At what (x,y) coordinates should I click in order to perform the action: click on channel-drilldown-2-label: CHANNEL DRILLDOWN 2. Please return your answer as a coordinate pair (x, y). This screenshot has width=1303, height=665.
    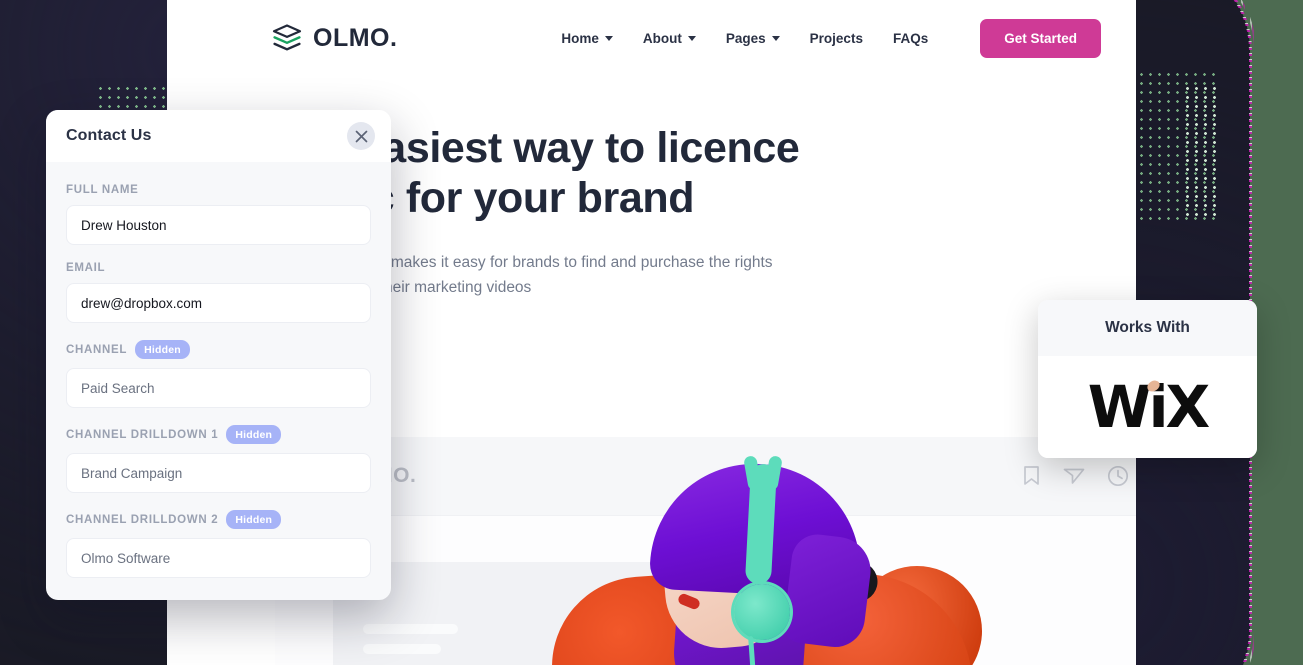
    Looking at the image, I should click on (142, 519).